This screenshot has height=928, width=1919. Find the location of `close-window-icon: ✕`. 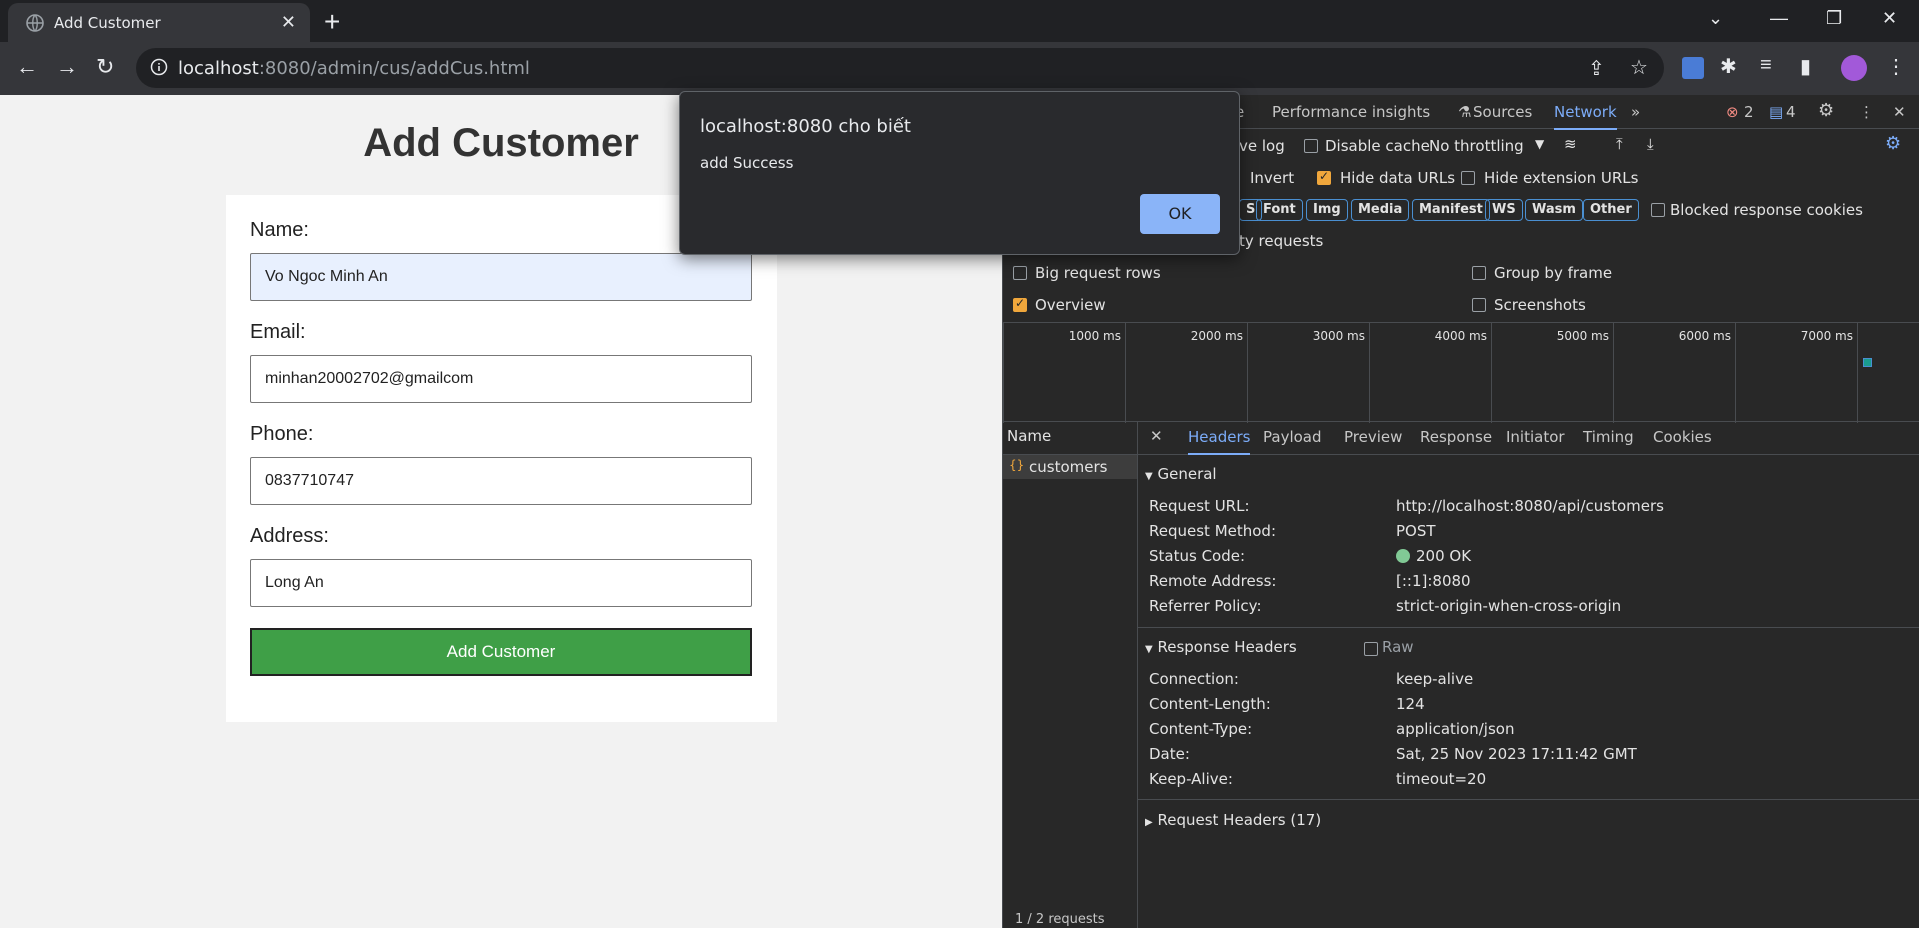

close-window-icon: ✕ is located at coordinates (1889, 18).